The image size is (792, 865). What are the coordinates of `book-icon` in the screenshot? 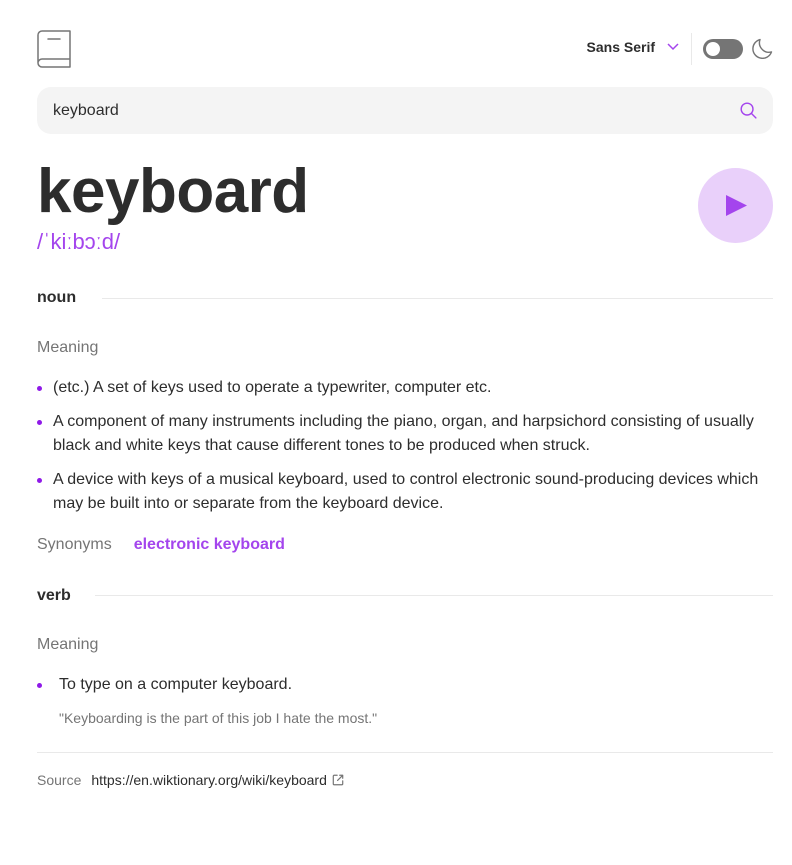 It's located at (54, 49).